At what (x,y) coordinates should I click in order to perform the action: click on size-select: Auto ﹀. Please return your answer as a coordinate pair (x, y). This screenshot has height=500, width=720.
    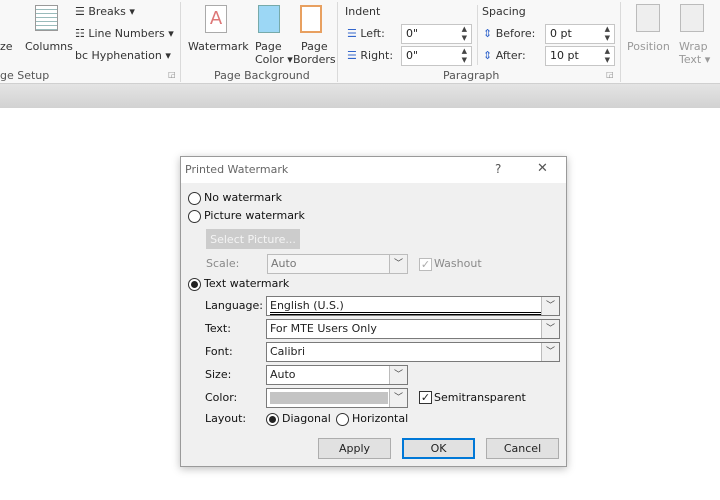
    Looking at the image, I should click on (337, 375).